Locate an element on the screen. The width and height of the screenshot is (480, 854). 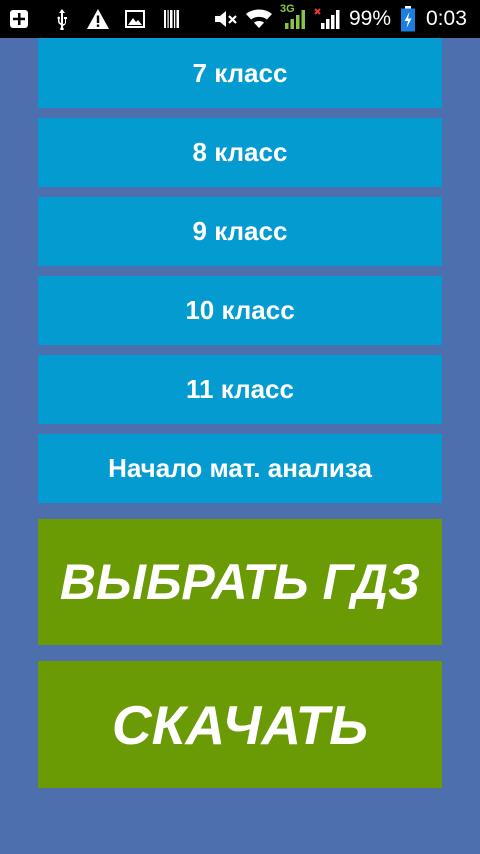
battery-charging-icon is located at coordinates (408, 19).